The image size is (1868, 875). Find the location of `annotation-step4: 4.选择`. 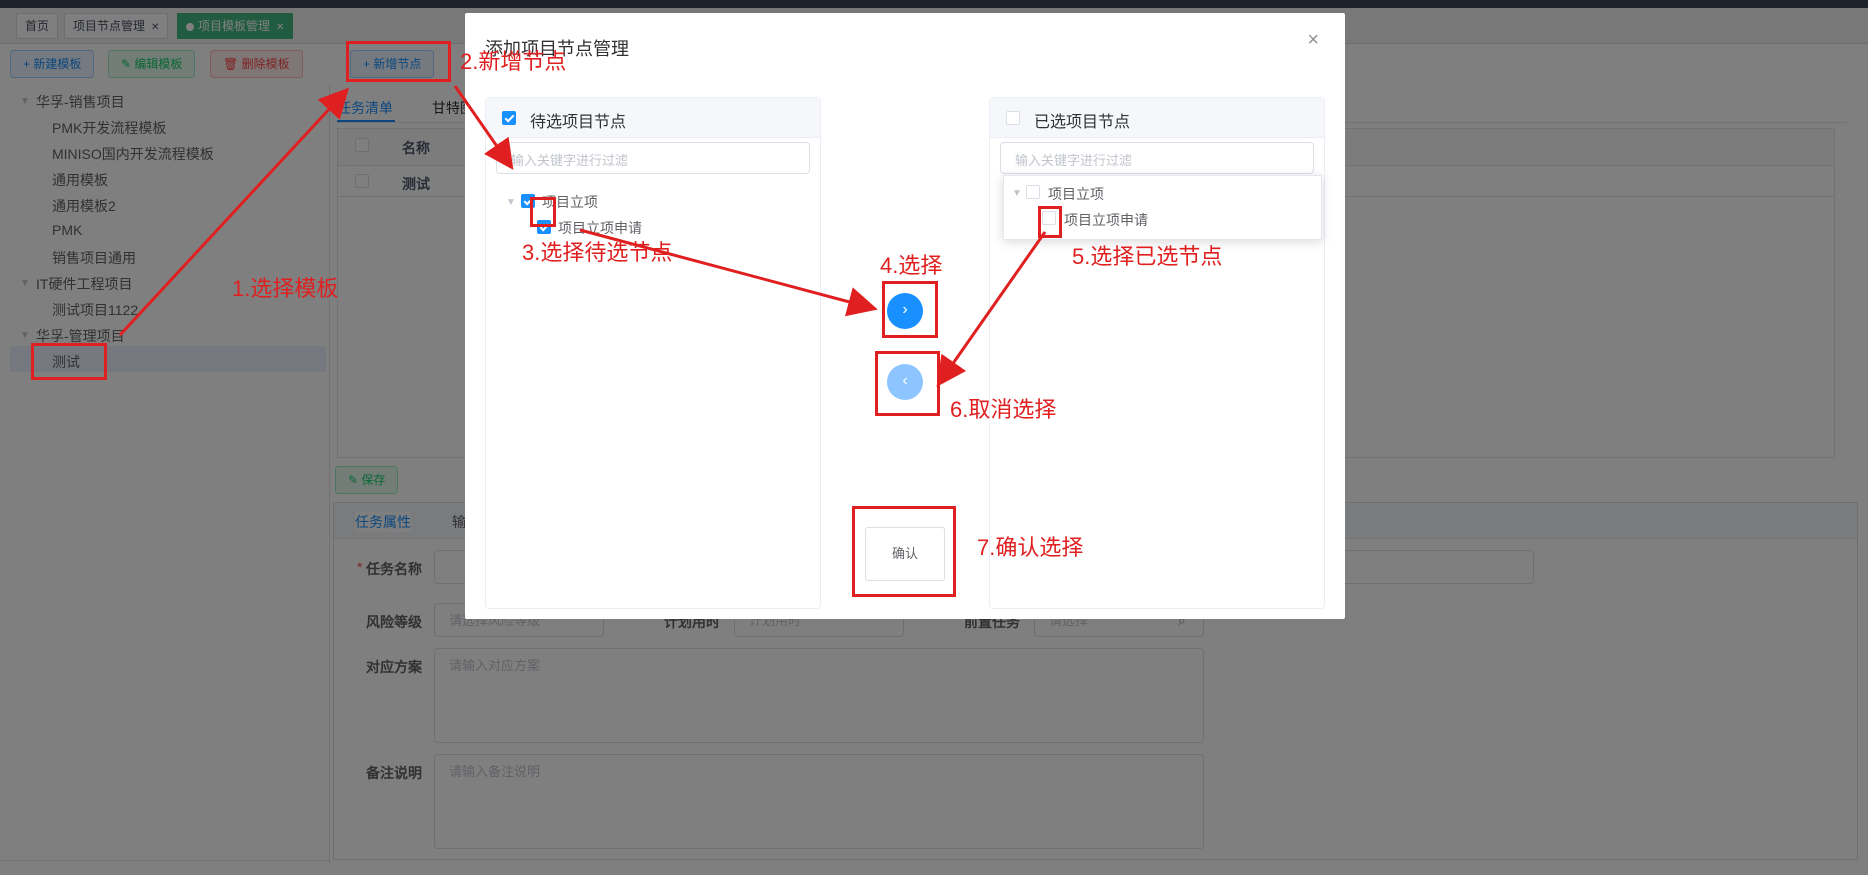

annotation-step4: 4.选择 is located at coordinates (911, 265).